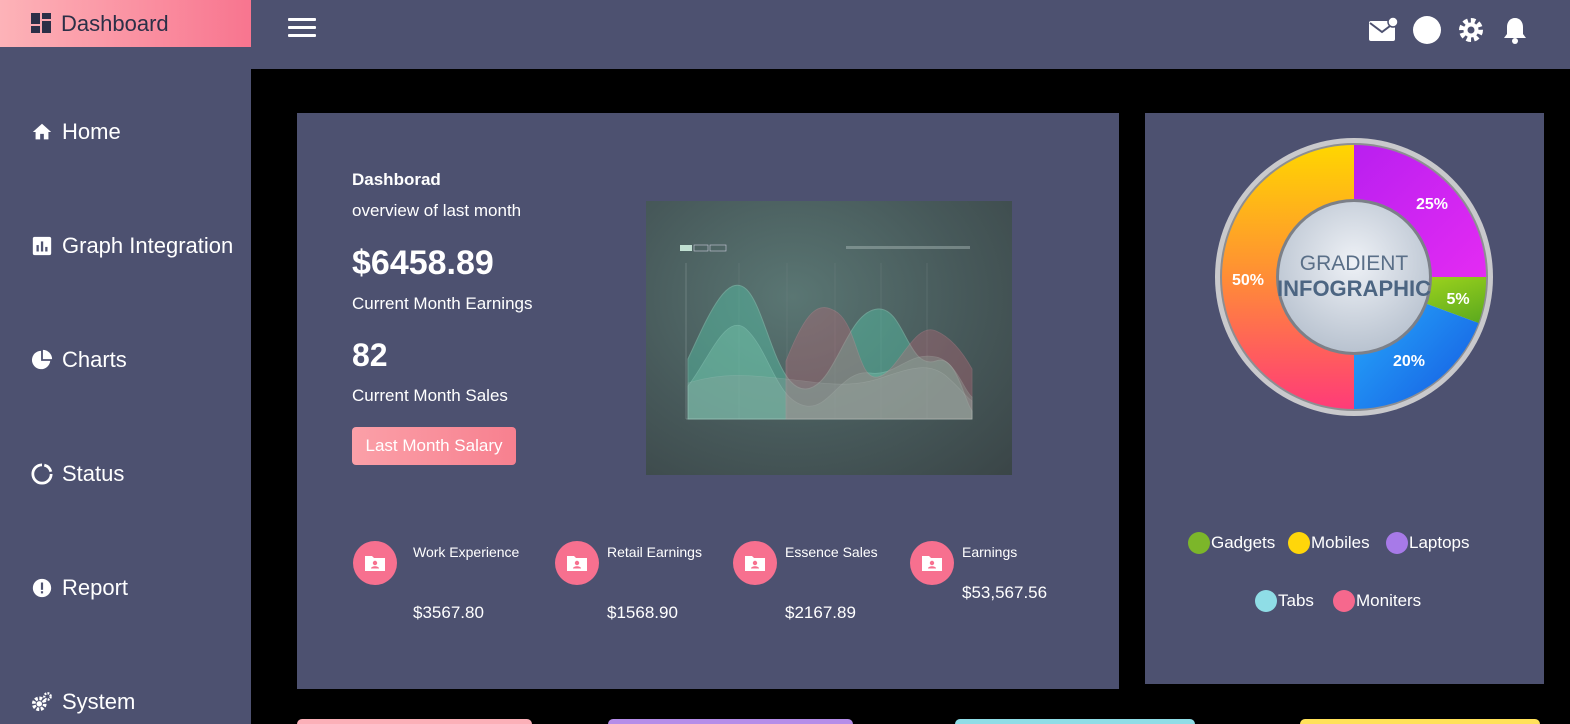 Image resolution: width=1570 pixels, height=724 pixels. Describe the element at coordinates (1354, 263) in the screenshot. I see `infographic-title-line1: GRADIENT` at that location.